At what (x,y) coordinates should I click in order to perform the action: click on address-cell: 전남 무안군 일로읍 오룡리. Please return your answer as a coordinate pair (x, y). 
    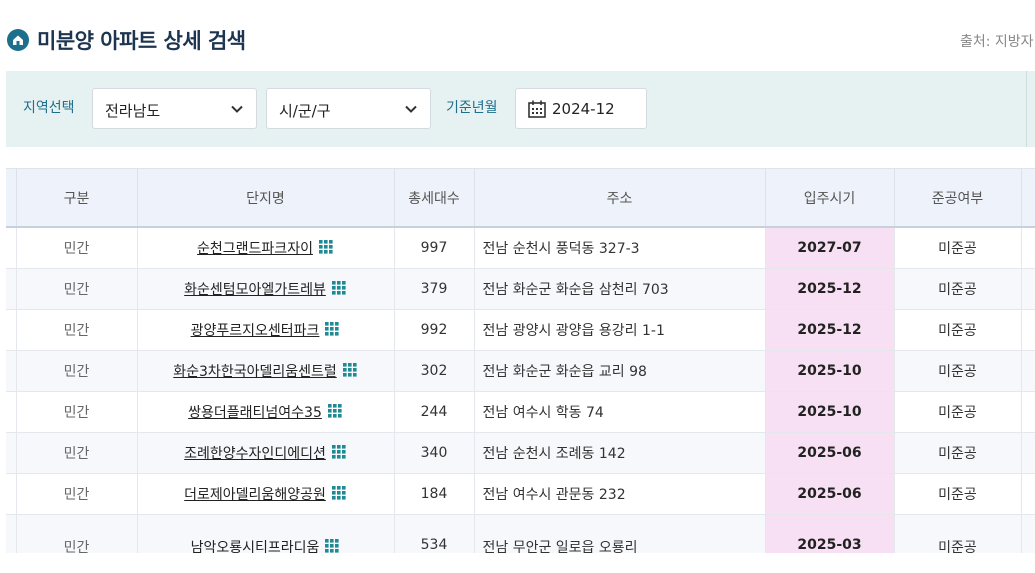
    Looking at the image, I should click on (620, 533).